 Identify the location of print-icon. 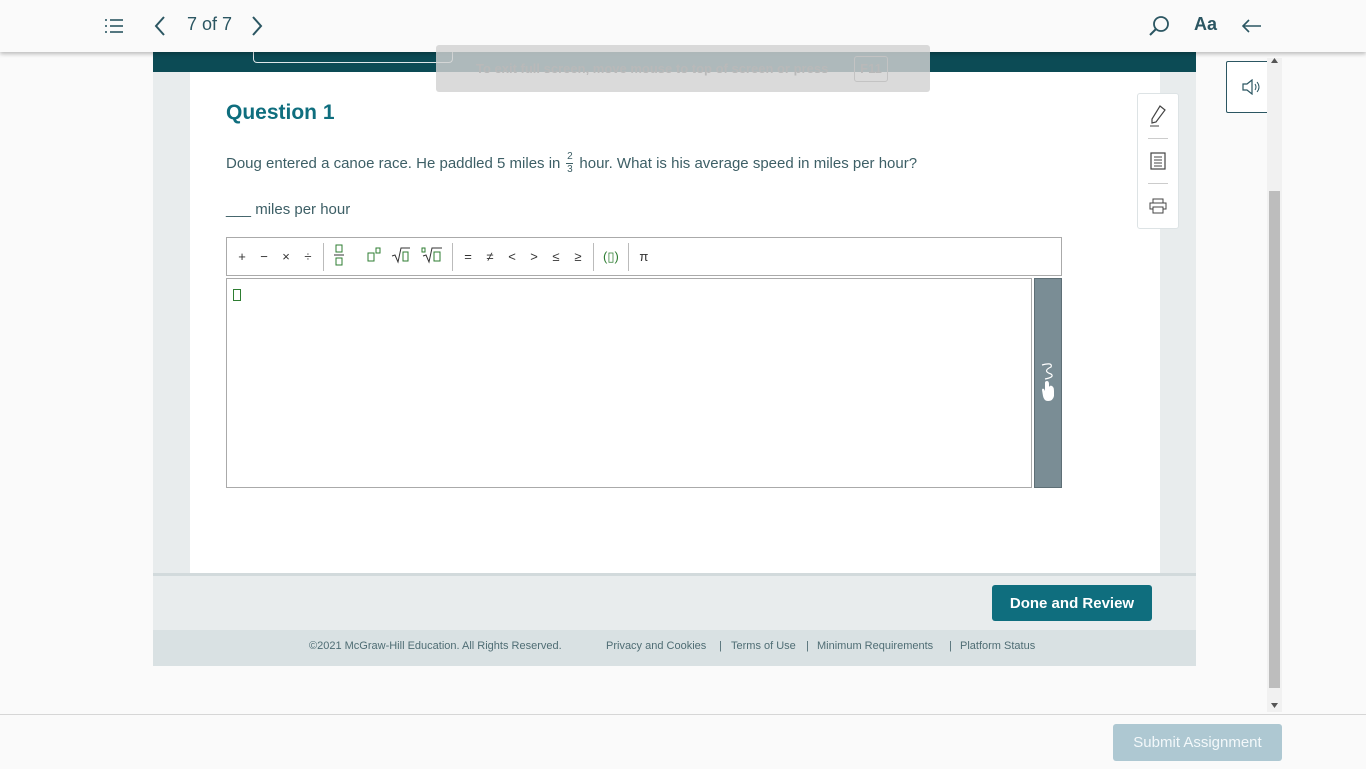
(1158, 206).